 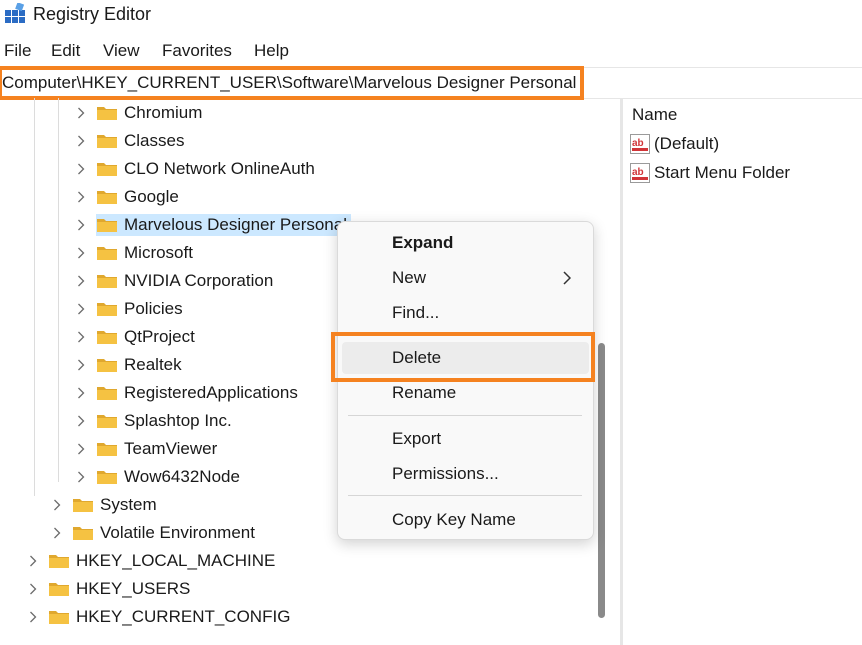 What do you see at coordinates (166, 421) in the screenshot?
I see `tree-node-item: Splashtop Inc.` at bounding box center [166, 421].